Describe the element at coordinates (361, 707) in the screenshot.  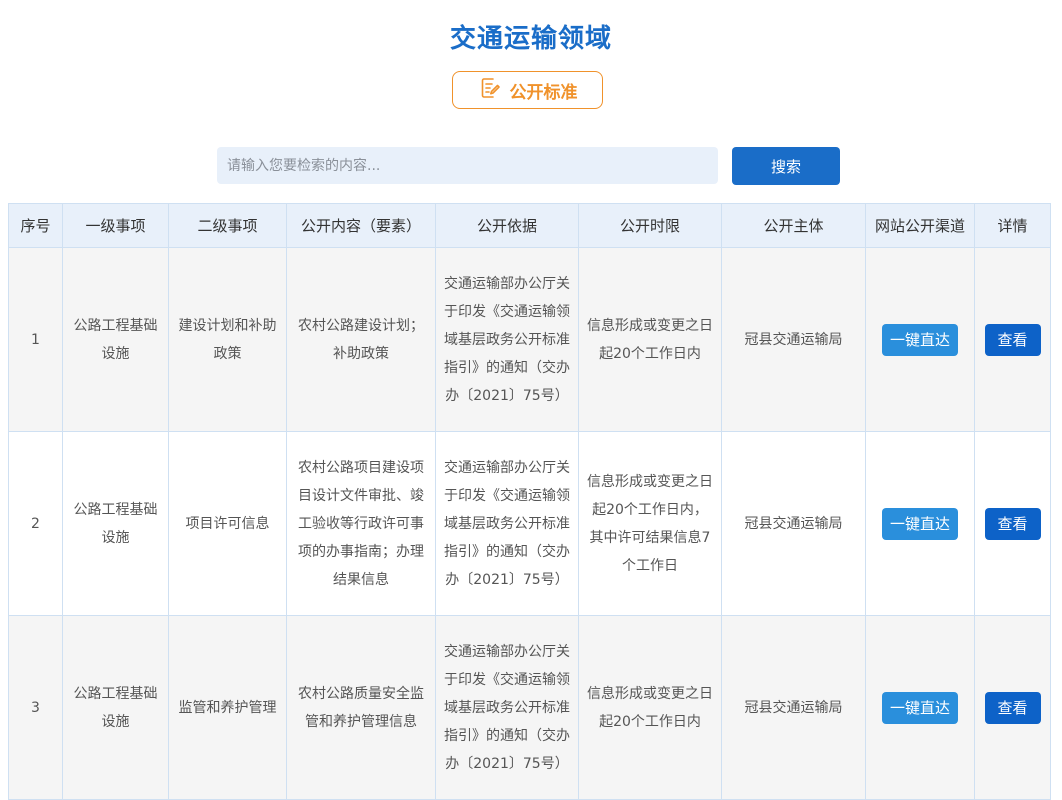
I see `row-content: 农村公路质量安全监管和养护管理信息` at that location.